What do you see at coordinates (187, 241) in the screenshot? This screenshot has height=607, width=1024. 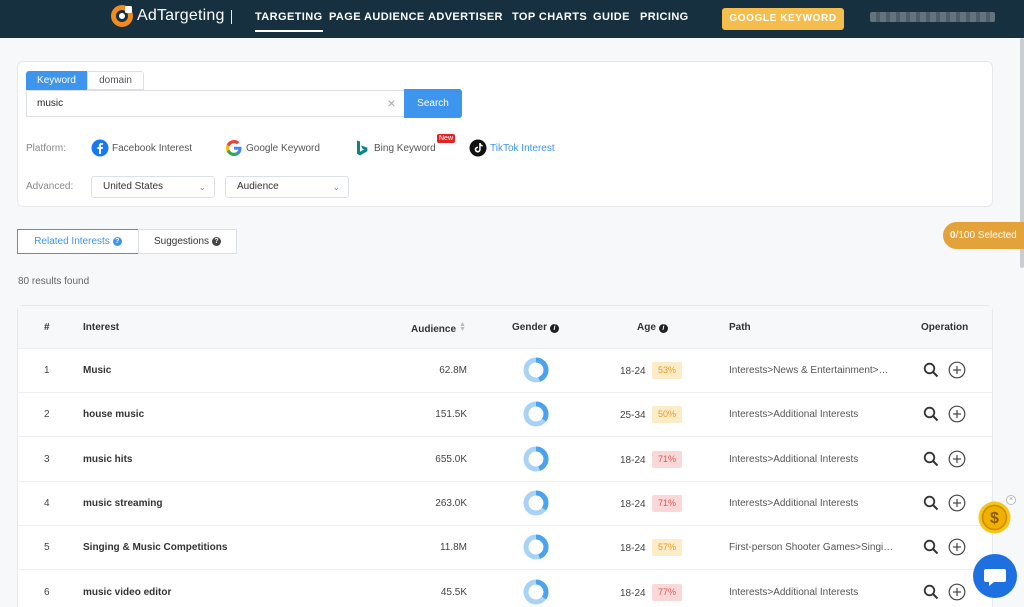 I see `tab-suggestions: Suggestions?` at bounding box center [187, 241].